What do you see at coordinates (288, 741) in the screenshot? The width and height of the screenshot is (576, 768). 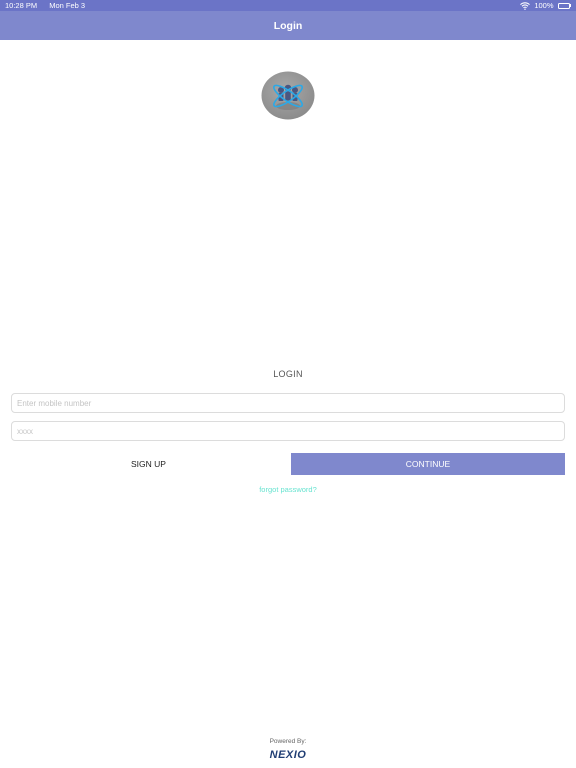 I see `powered-by-label: Powered By:` at bounding box center [288, 741].